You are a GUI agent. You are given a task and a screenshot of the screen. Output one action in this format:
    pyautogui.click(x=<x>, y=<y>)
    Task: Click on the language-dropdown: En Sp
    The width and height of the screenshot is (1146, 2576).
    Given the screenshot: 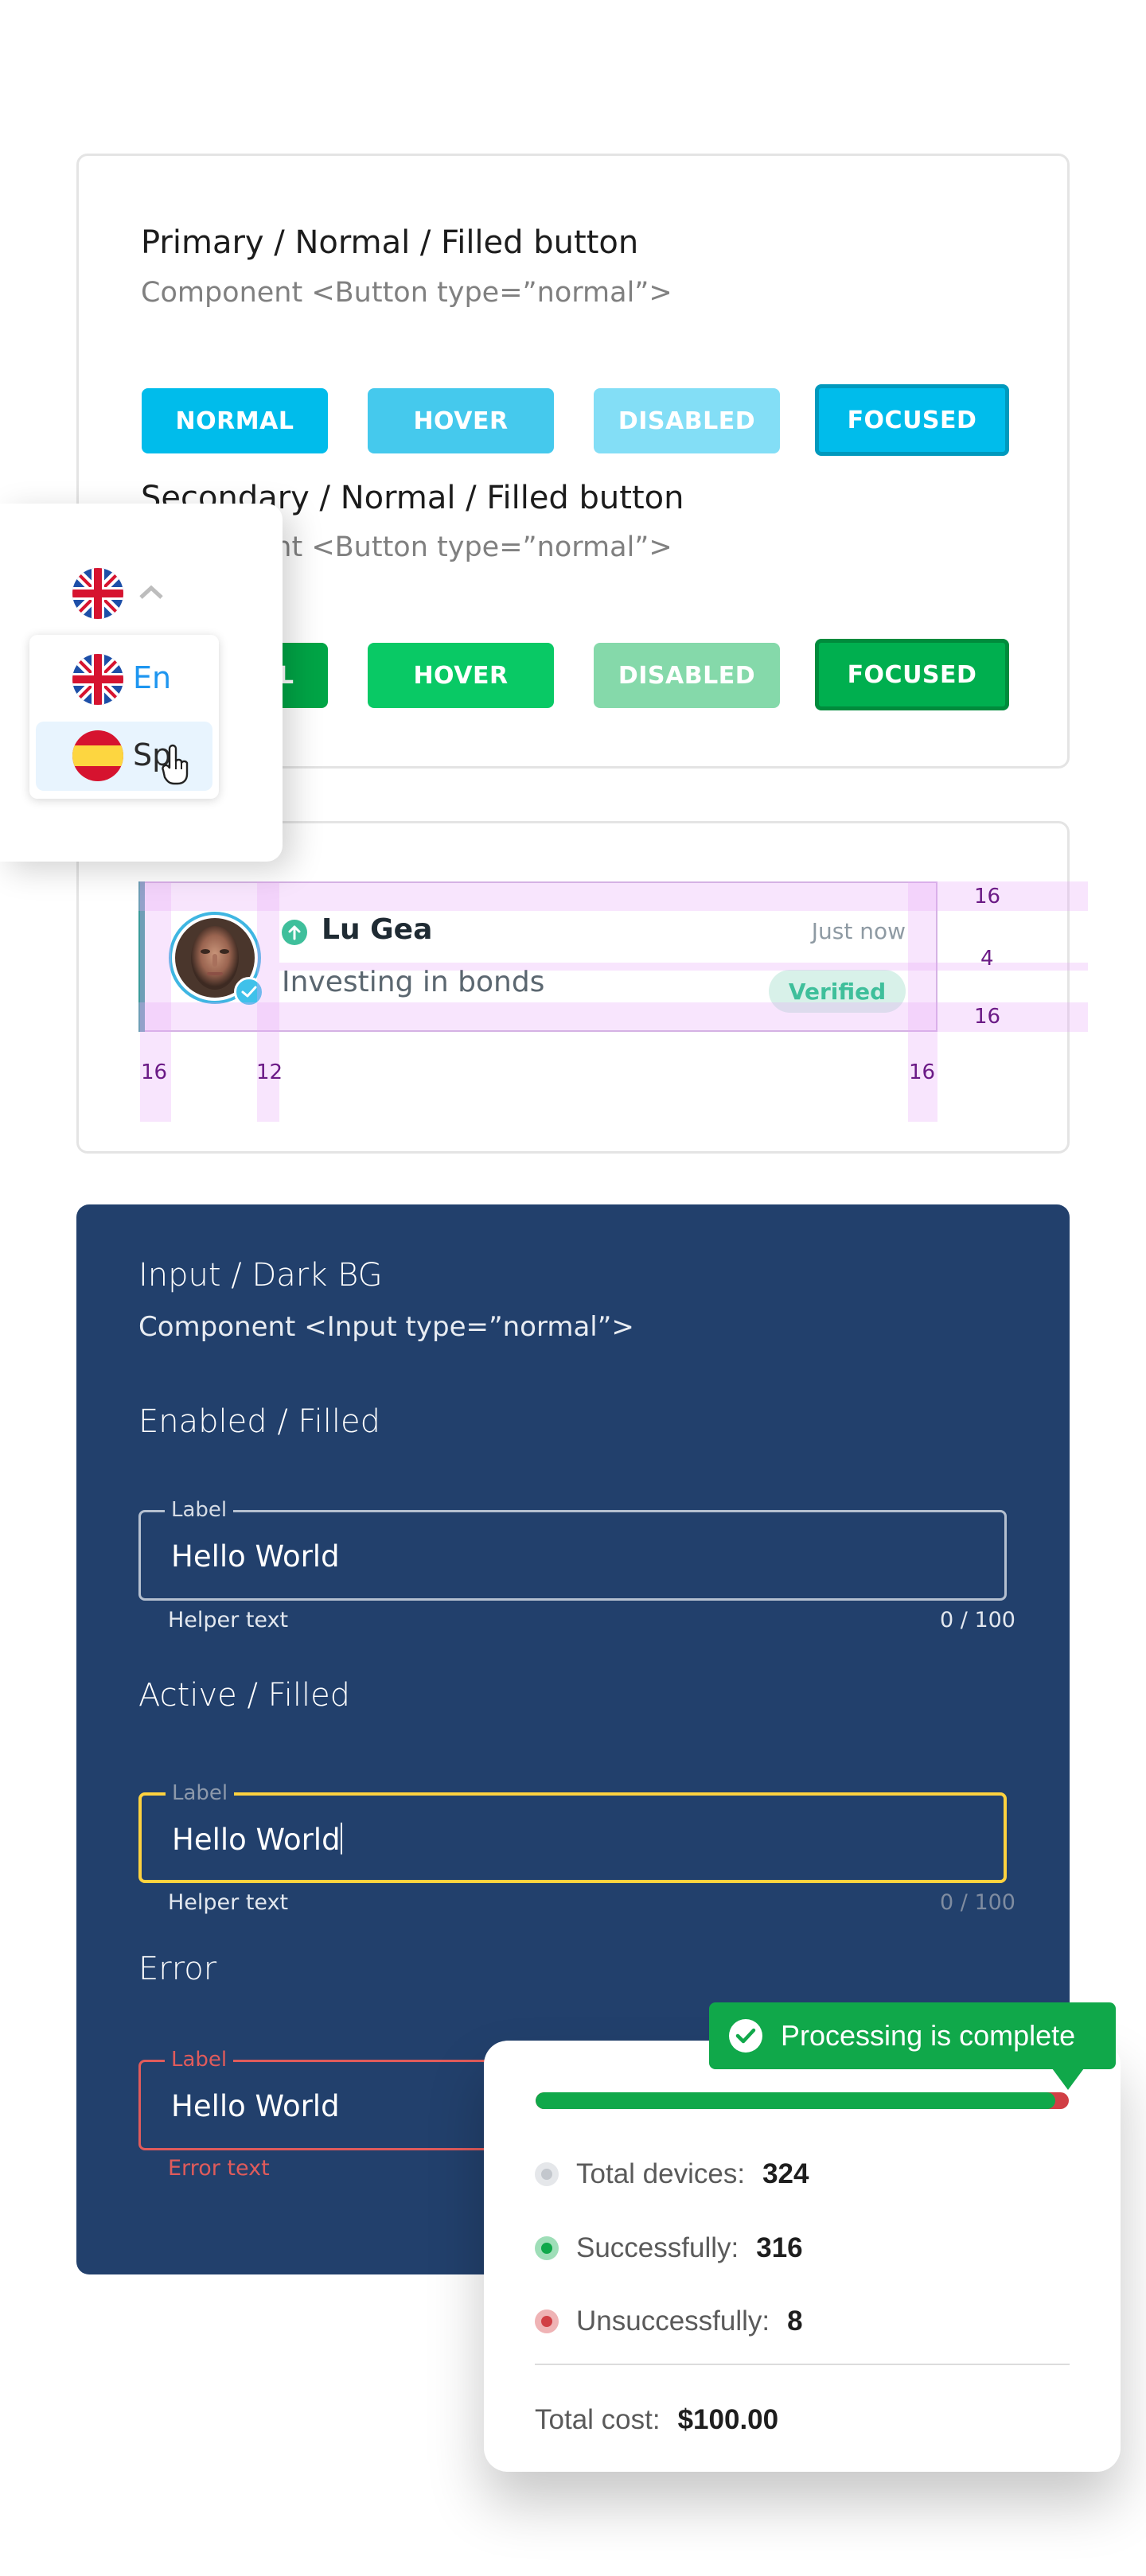 What is the action you would take?
    pyautogui.click(x=124, y=717)
    